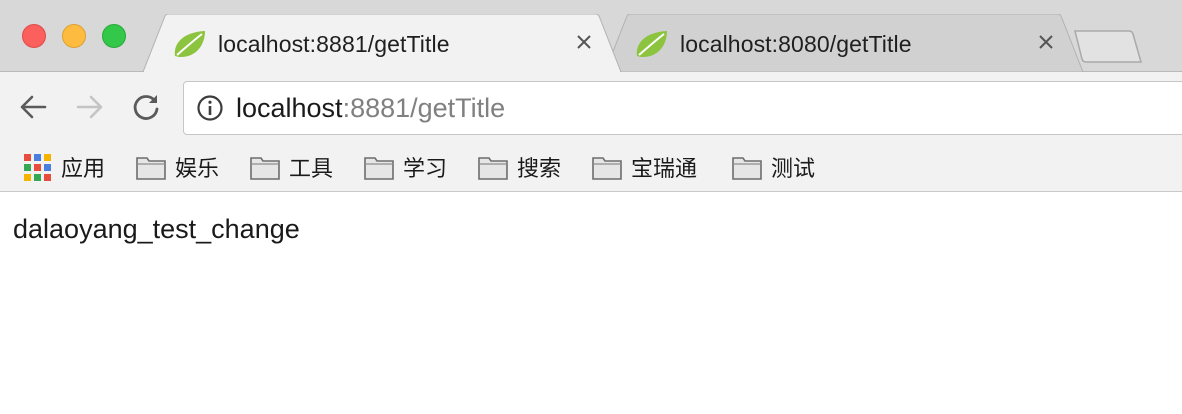 Image resolution: width=1182 pixels, height=414 pixels. I want to click on bookmark-folder: 工具, so click(291, 167).